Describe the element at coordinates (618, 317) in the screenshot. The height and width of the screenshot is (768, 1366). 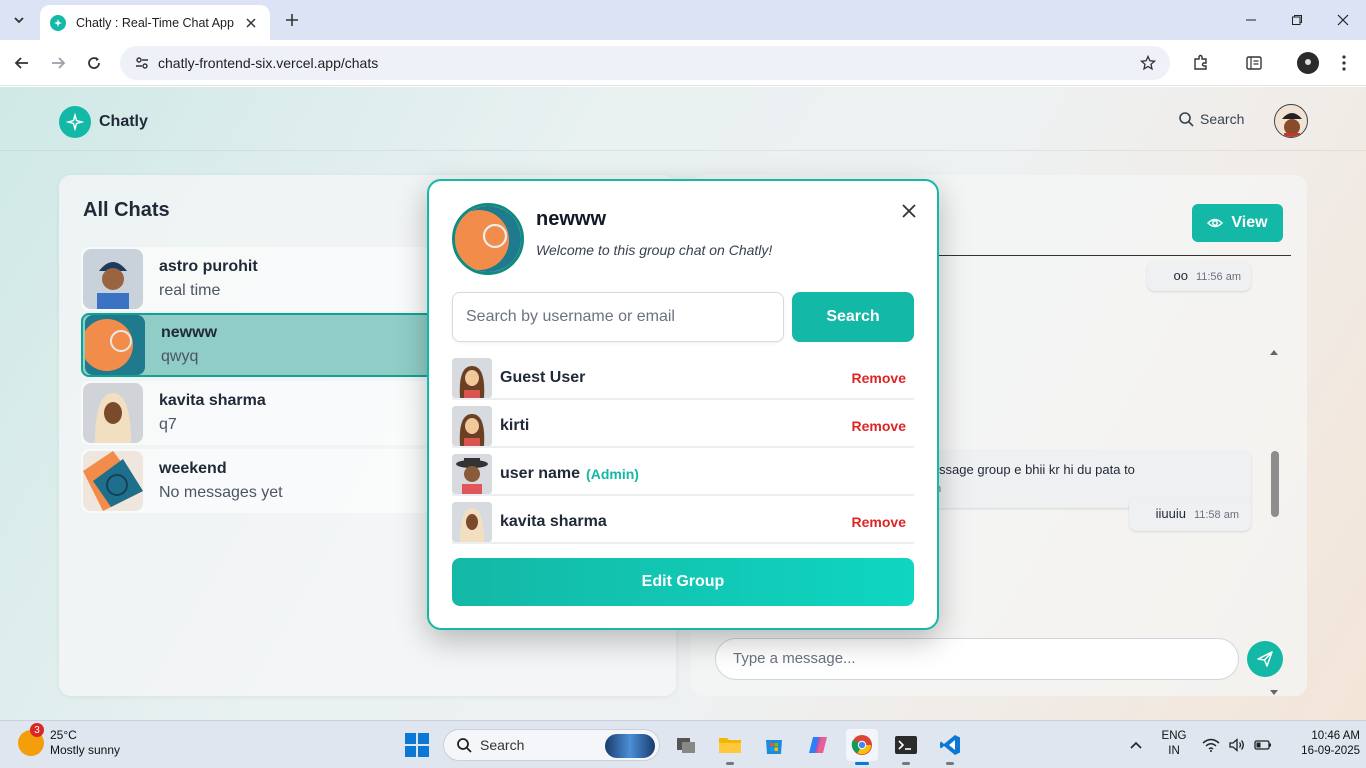
I see `member-search-input: Search by username or email` at that location.